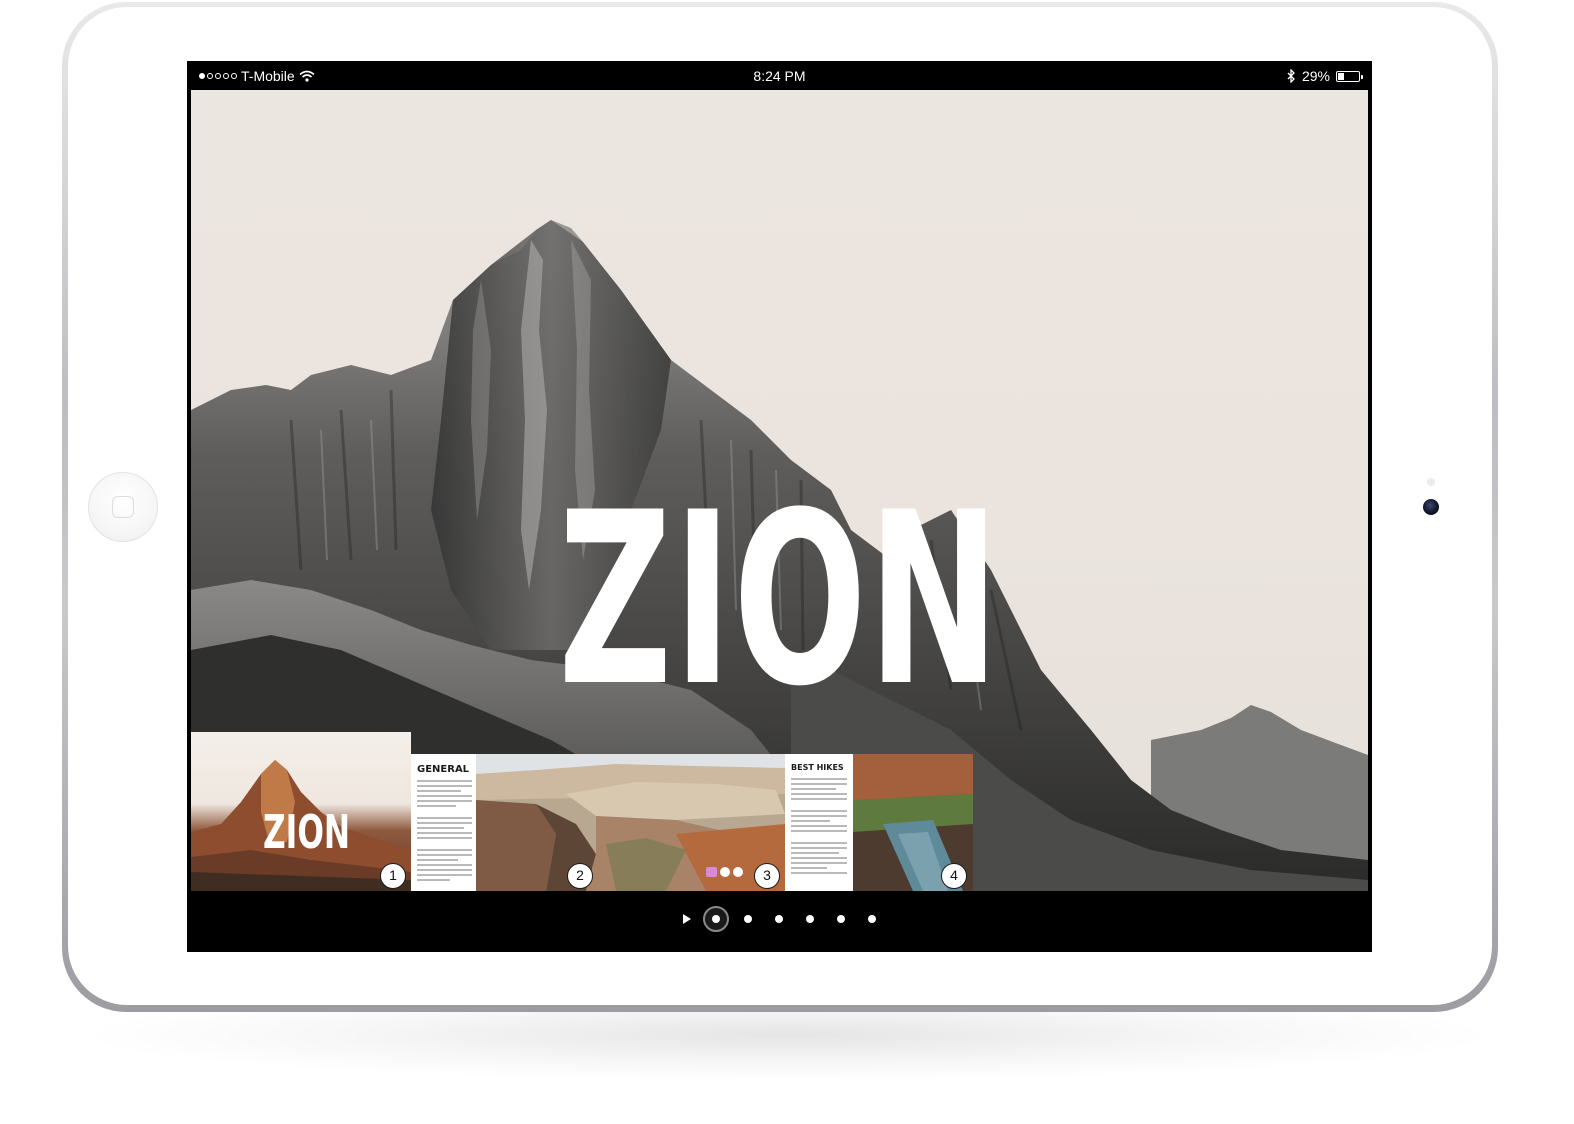  I want to click on thumb-2-heading: GENERAL, so click(443, 769).